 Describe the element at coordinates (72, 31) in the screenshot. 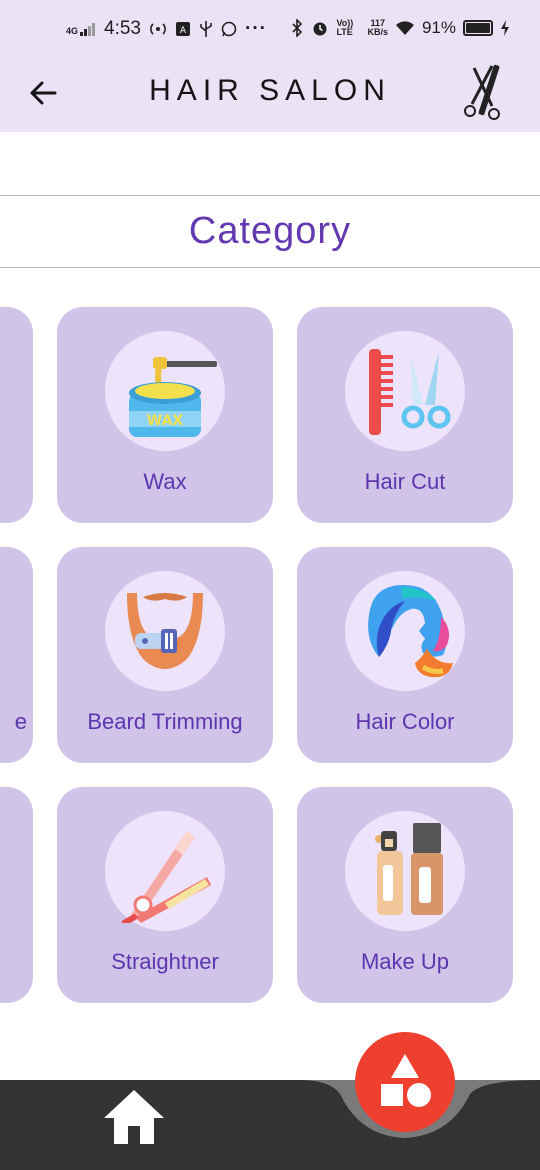

I see `network-type: 4G` at that location.